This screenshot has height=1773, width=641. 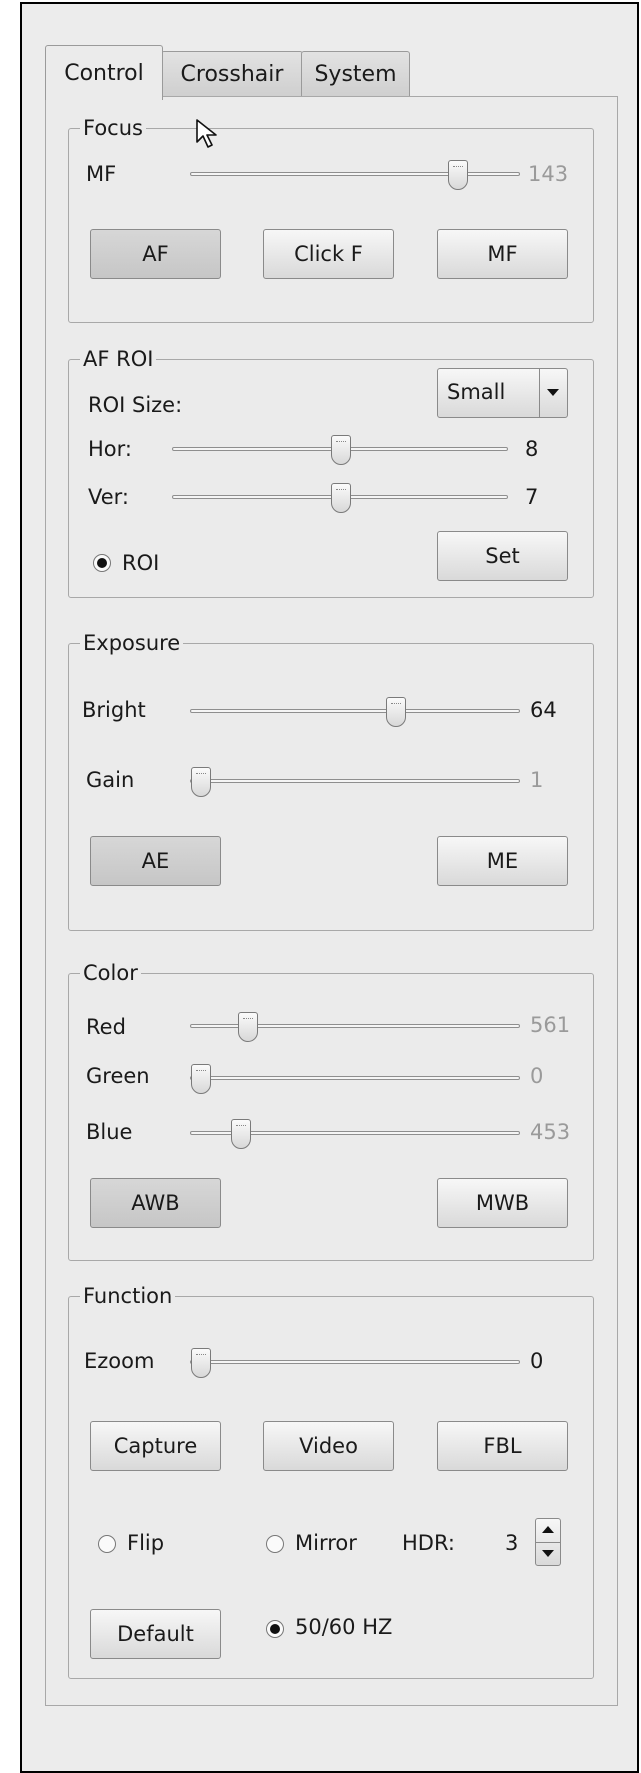 What do you see at coordinates (328, 254) in the screenshot?
I see `click-focus-button: Click F` at bounding box center [328, 254].